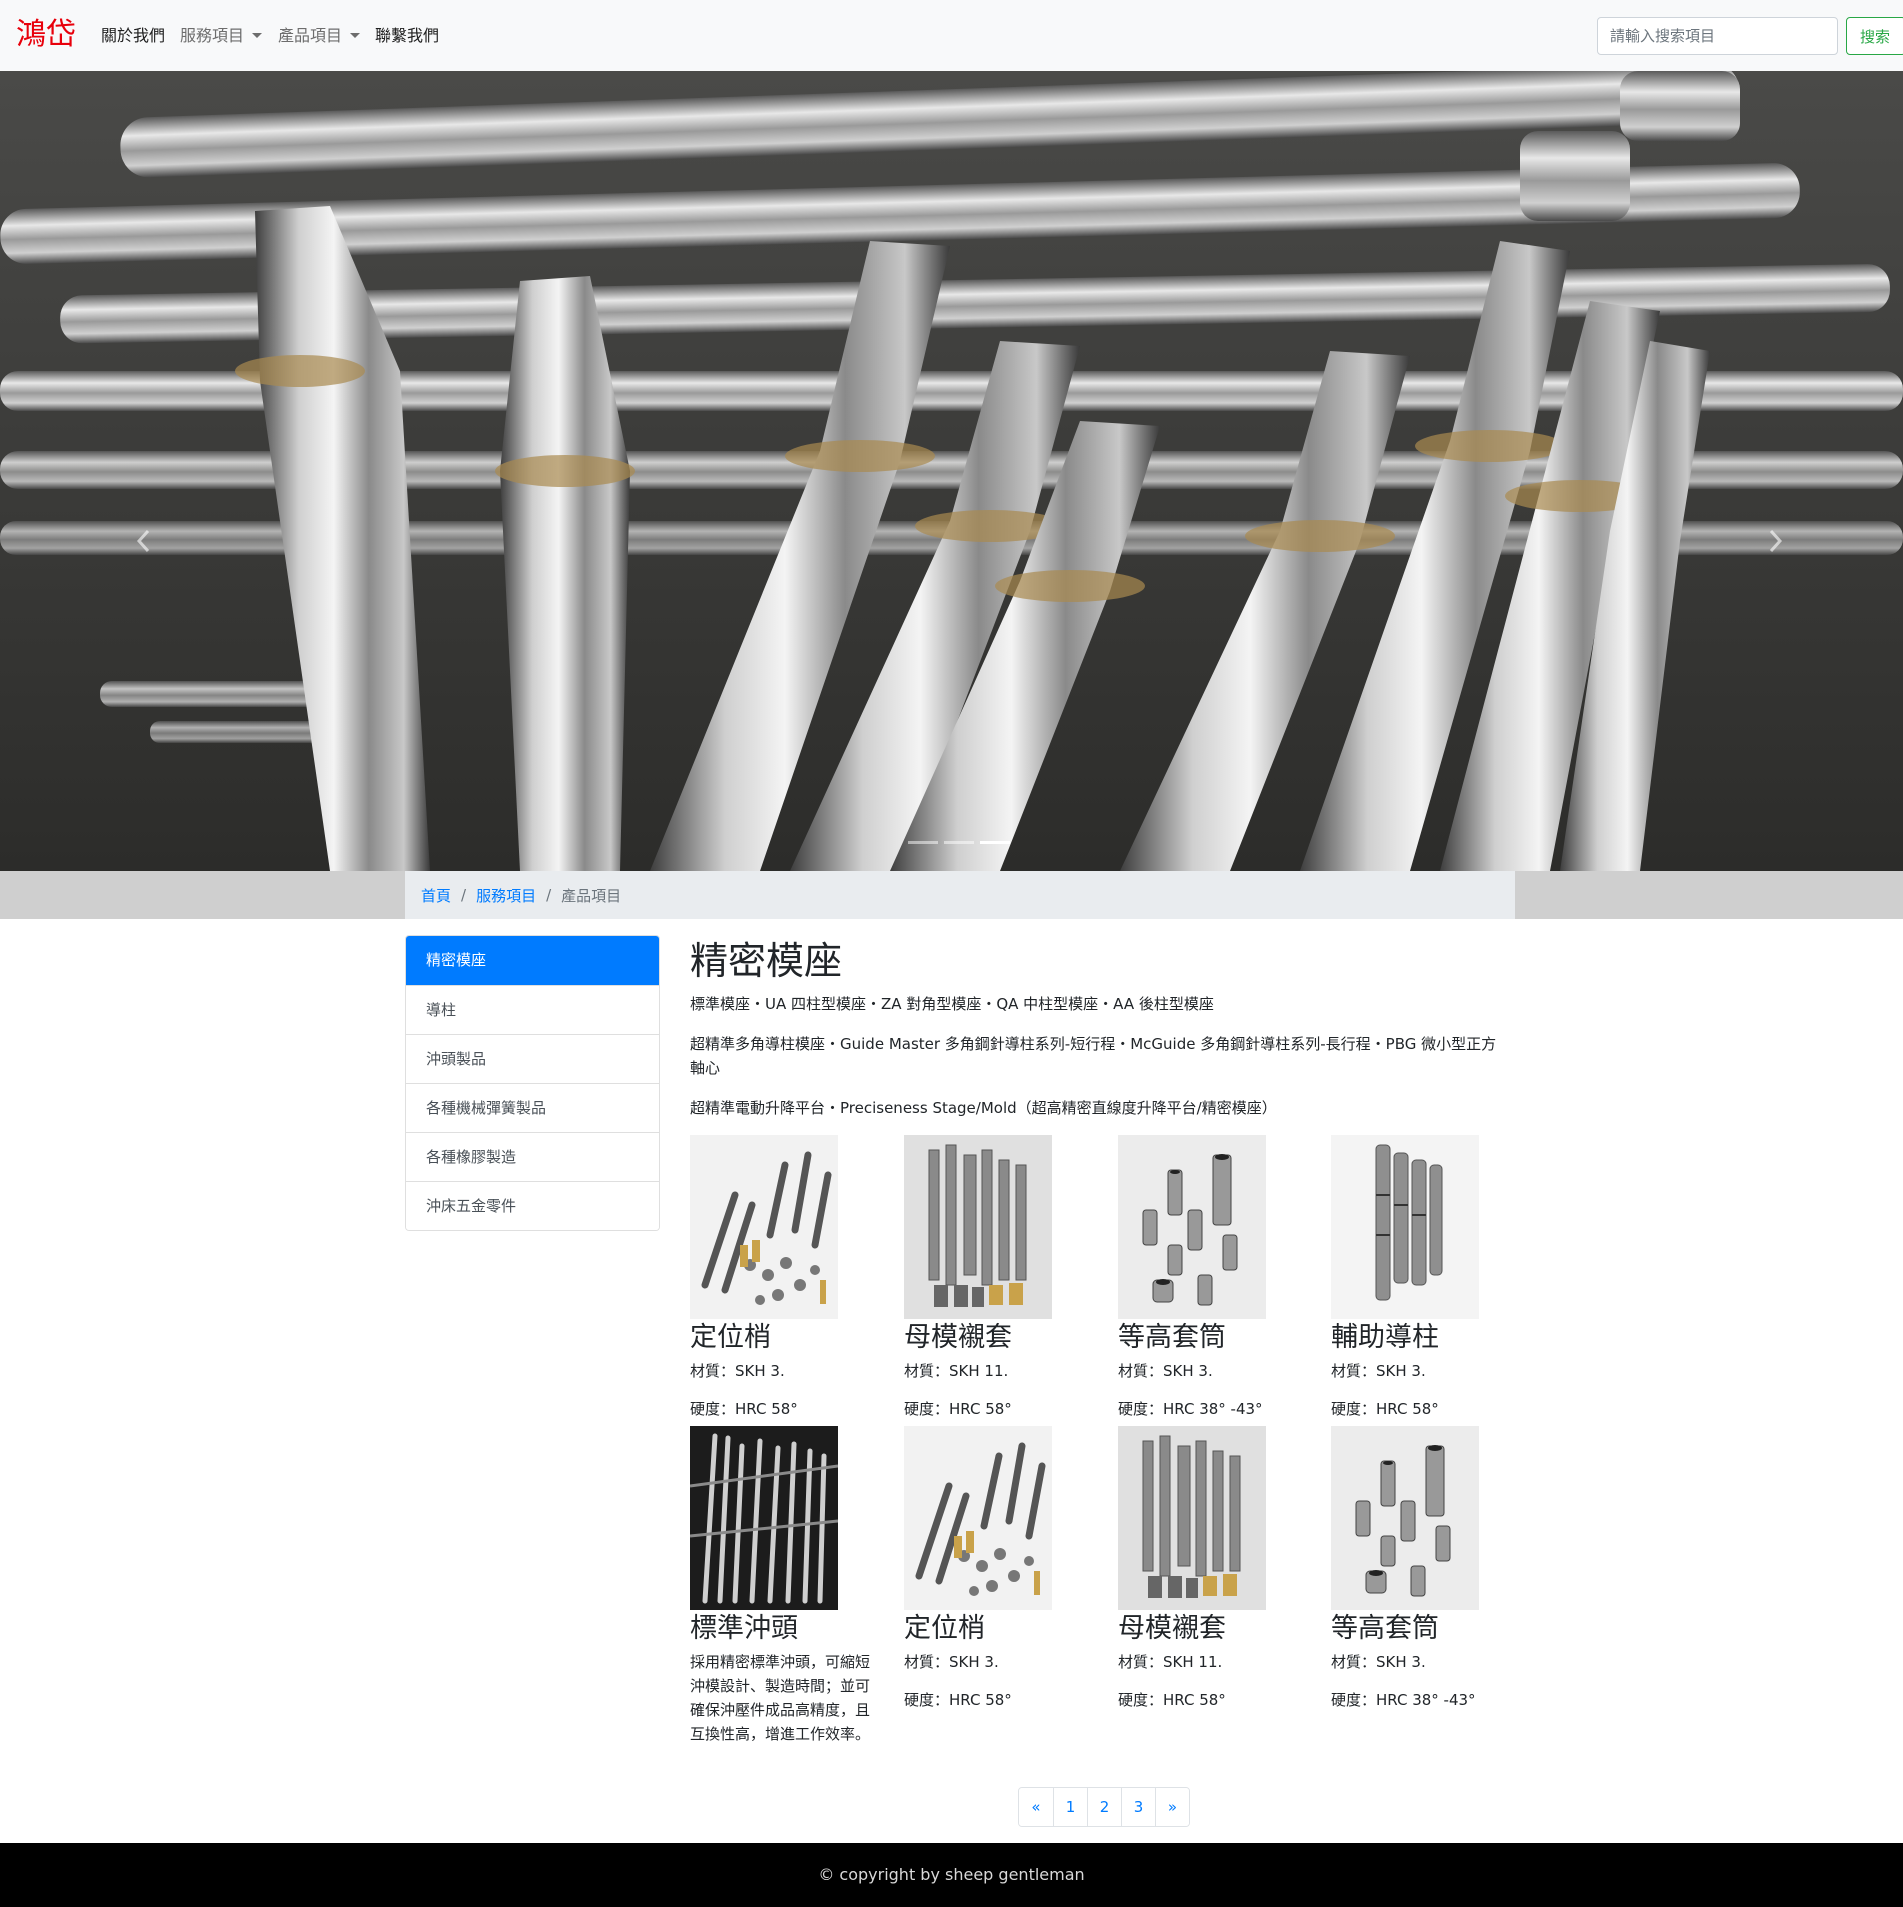  I want to click on chevron-left-icon, so click(143, 541).